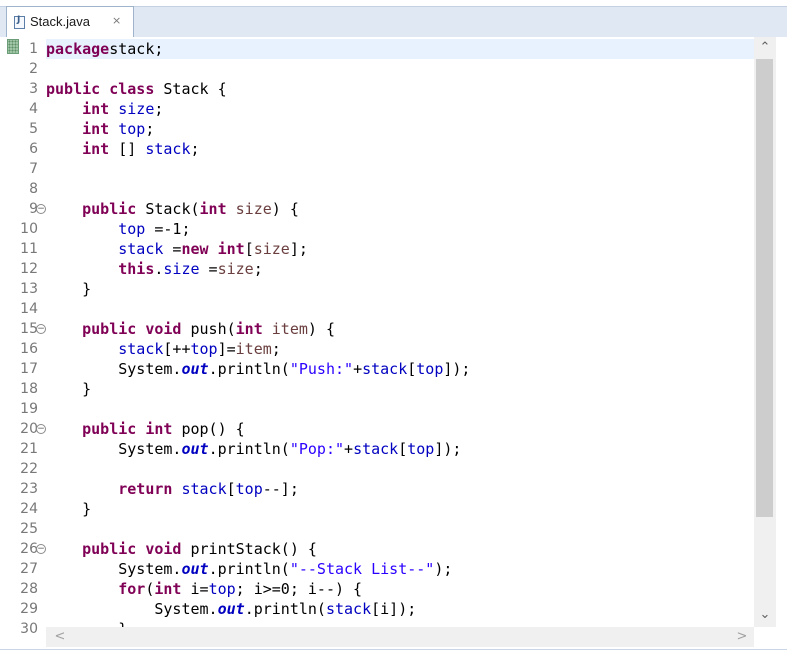 This screenshot has height=658, width=787. I want to click on scroll-right-icon: >, so click(742, 637).